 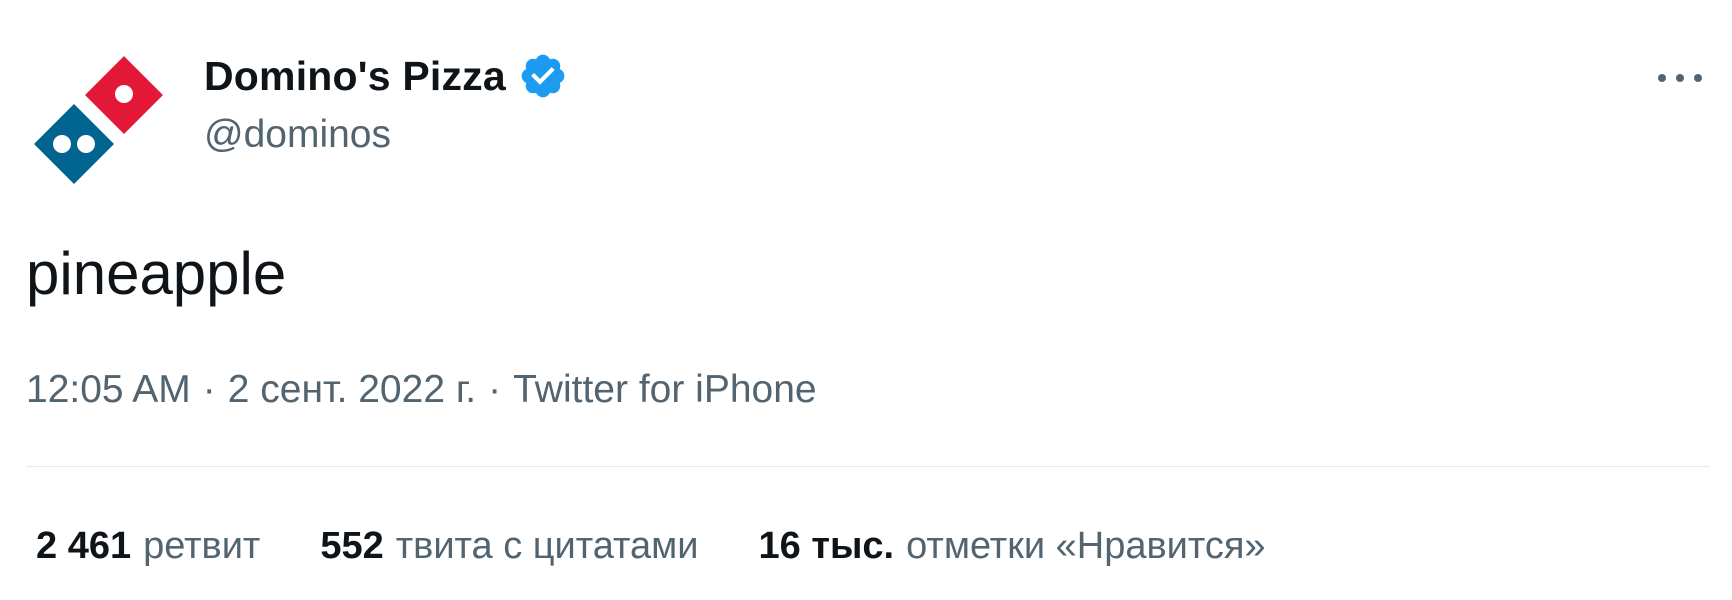 I want to click on tweet-source: Twitter for iPhone, so click(x=664, y=390).